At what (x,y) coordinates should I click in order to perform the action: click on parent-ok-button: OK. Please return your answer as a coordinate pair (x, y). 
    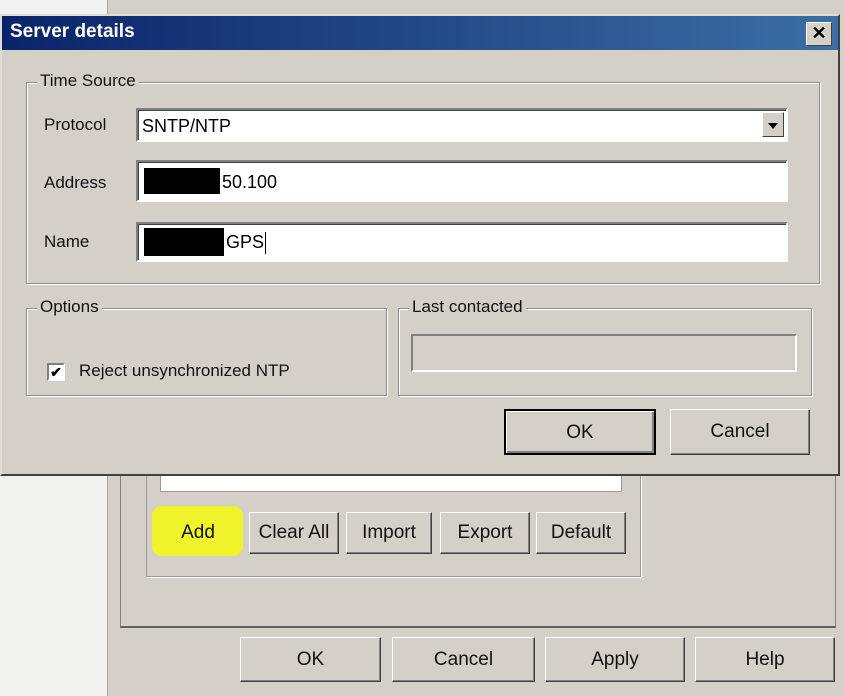
    Looking at the image, I should click on (310, 659).